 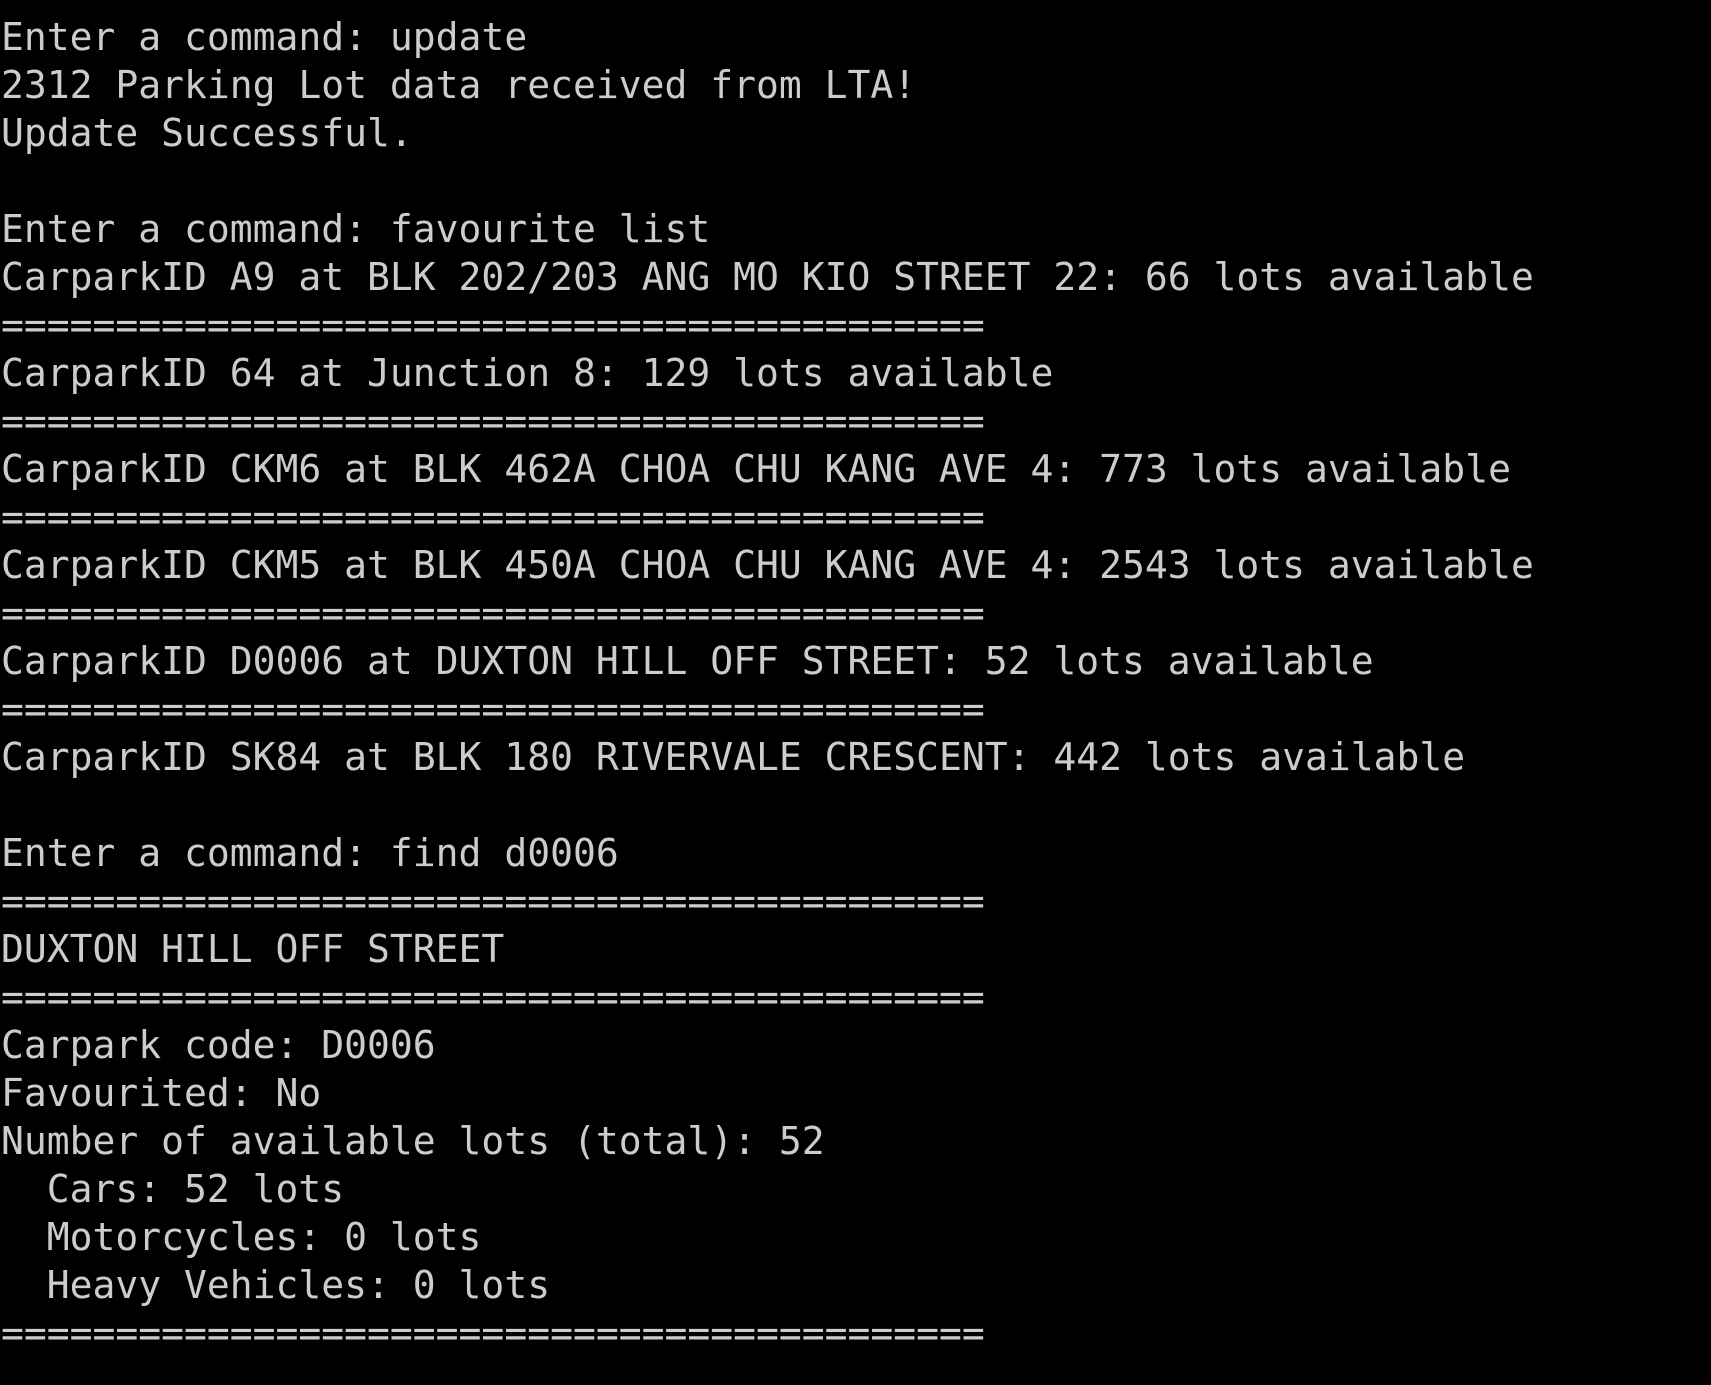 What do you see at coordinates (356, 229) in the screenshot?
I see `command-line-favourite-list: Enter a command: favourite list` at bounding box center [356, 229].